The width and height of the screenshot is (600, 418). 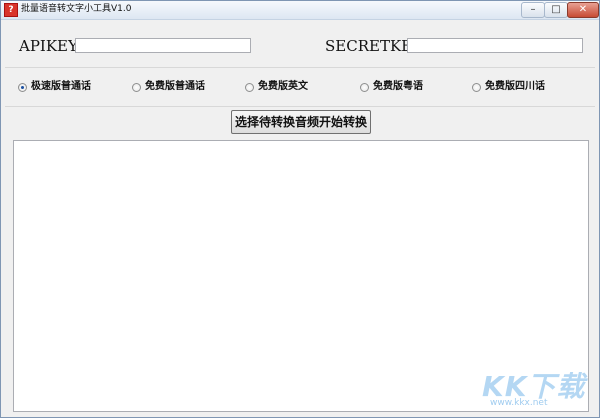 What do you see at coordinates (175, 86) in the screenshot?
I see `mode-label: 免费版普通话` at bounding box center [175, 86].